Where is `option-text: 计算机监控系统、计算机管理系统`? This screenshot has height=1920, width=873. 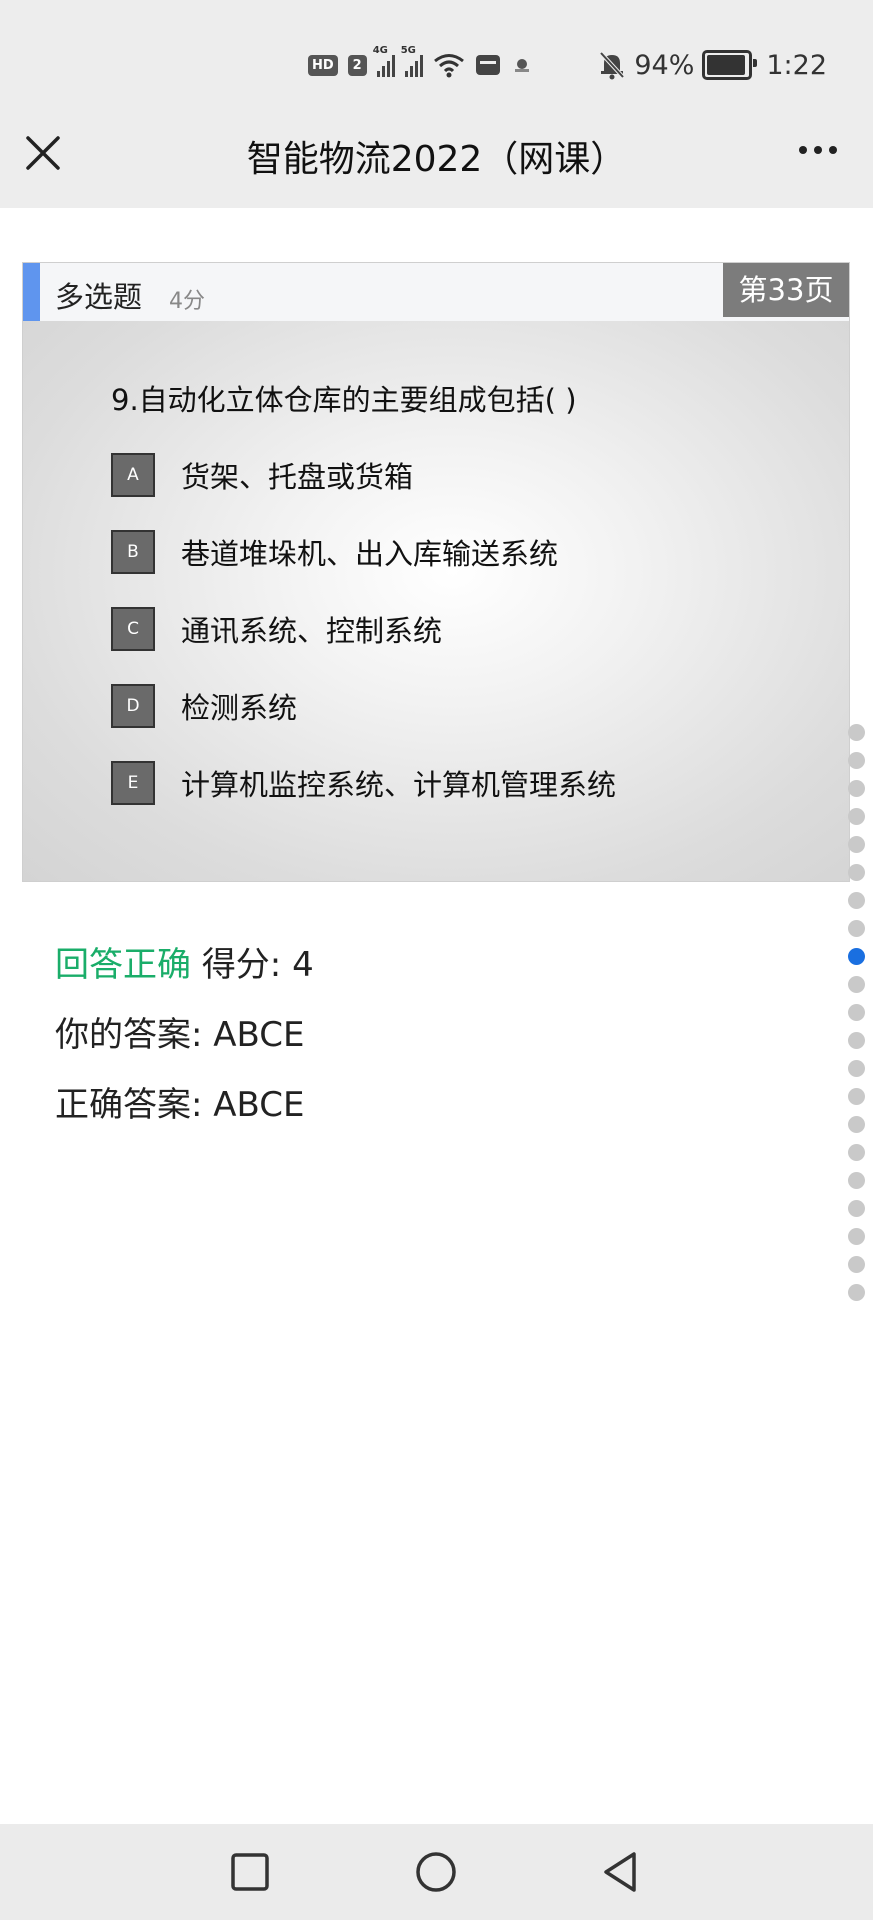 option-text: 计算机监控系统、计算机管理系统 is located at coordinates (399, 785).